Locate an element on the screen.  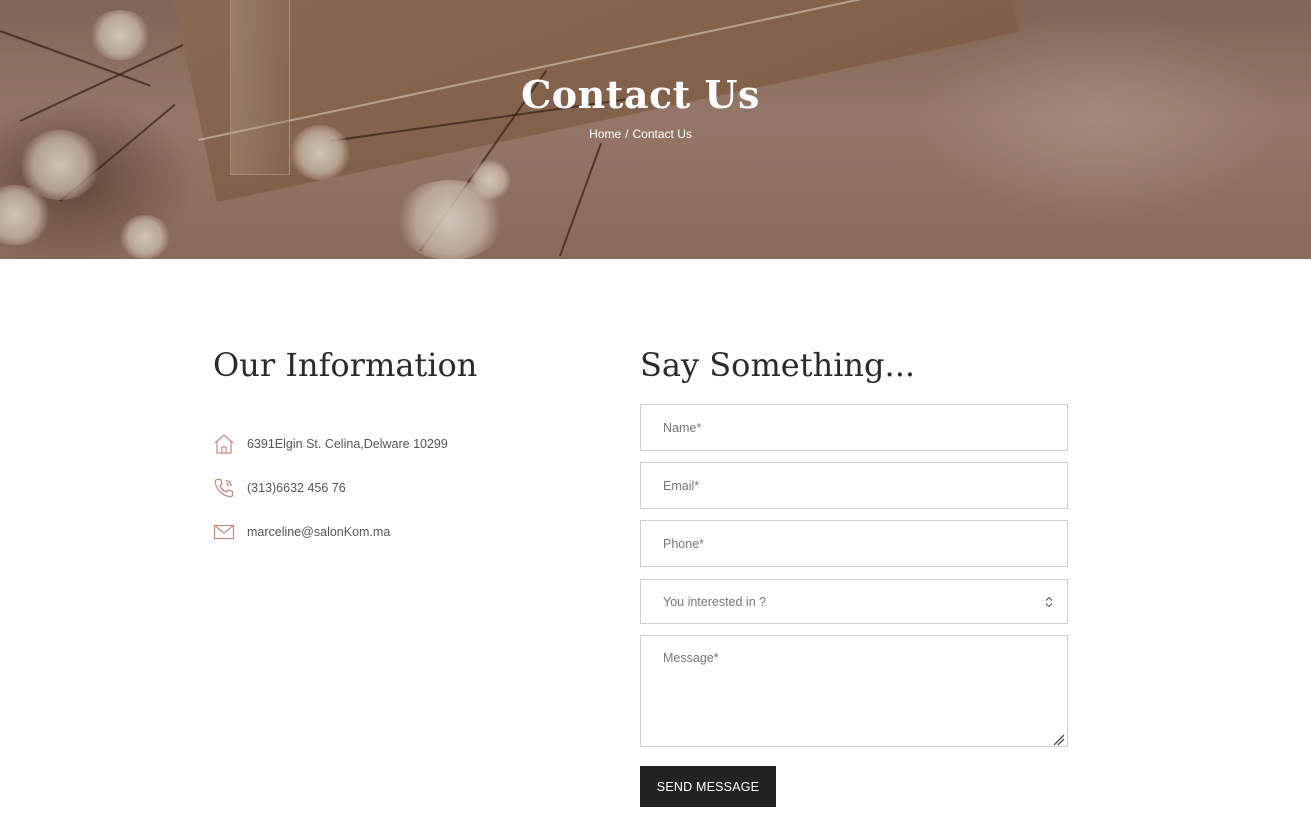
email-item: marceline@salonKom.ma is located at coordinates (301, 532).